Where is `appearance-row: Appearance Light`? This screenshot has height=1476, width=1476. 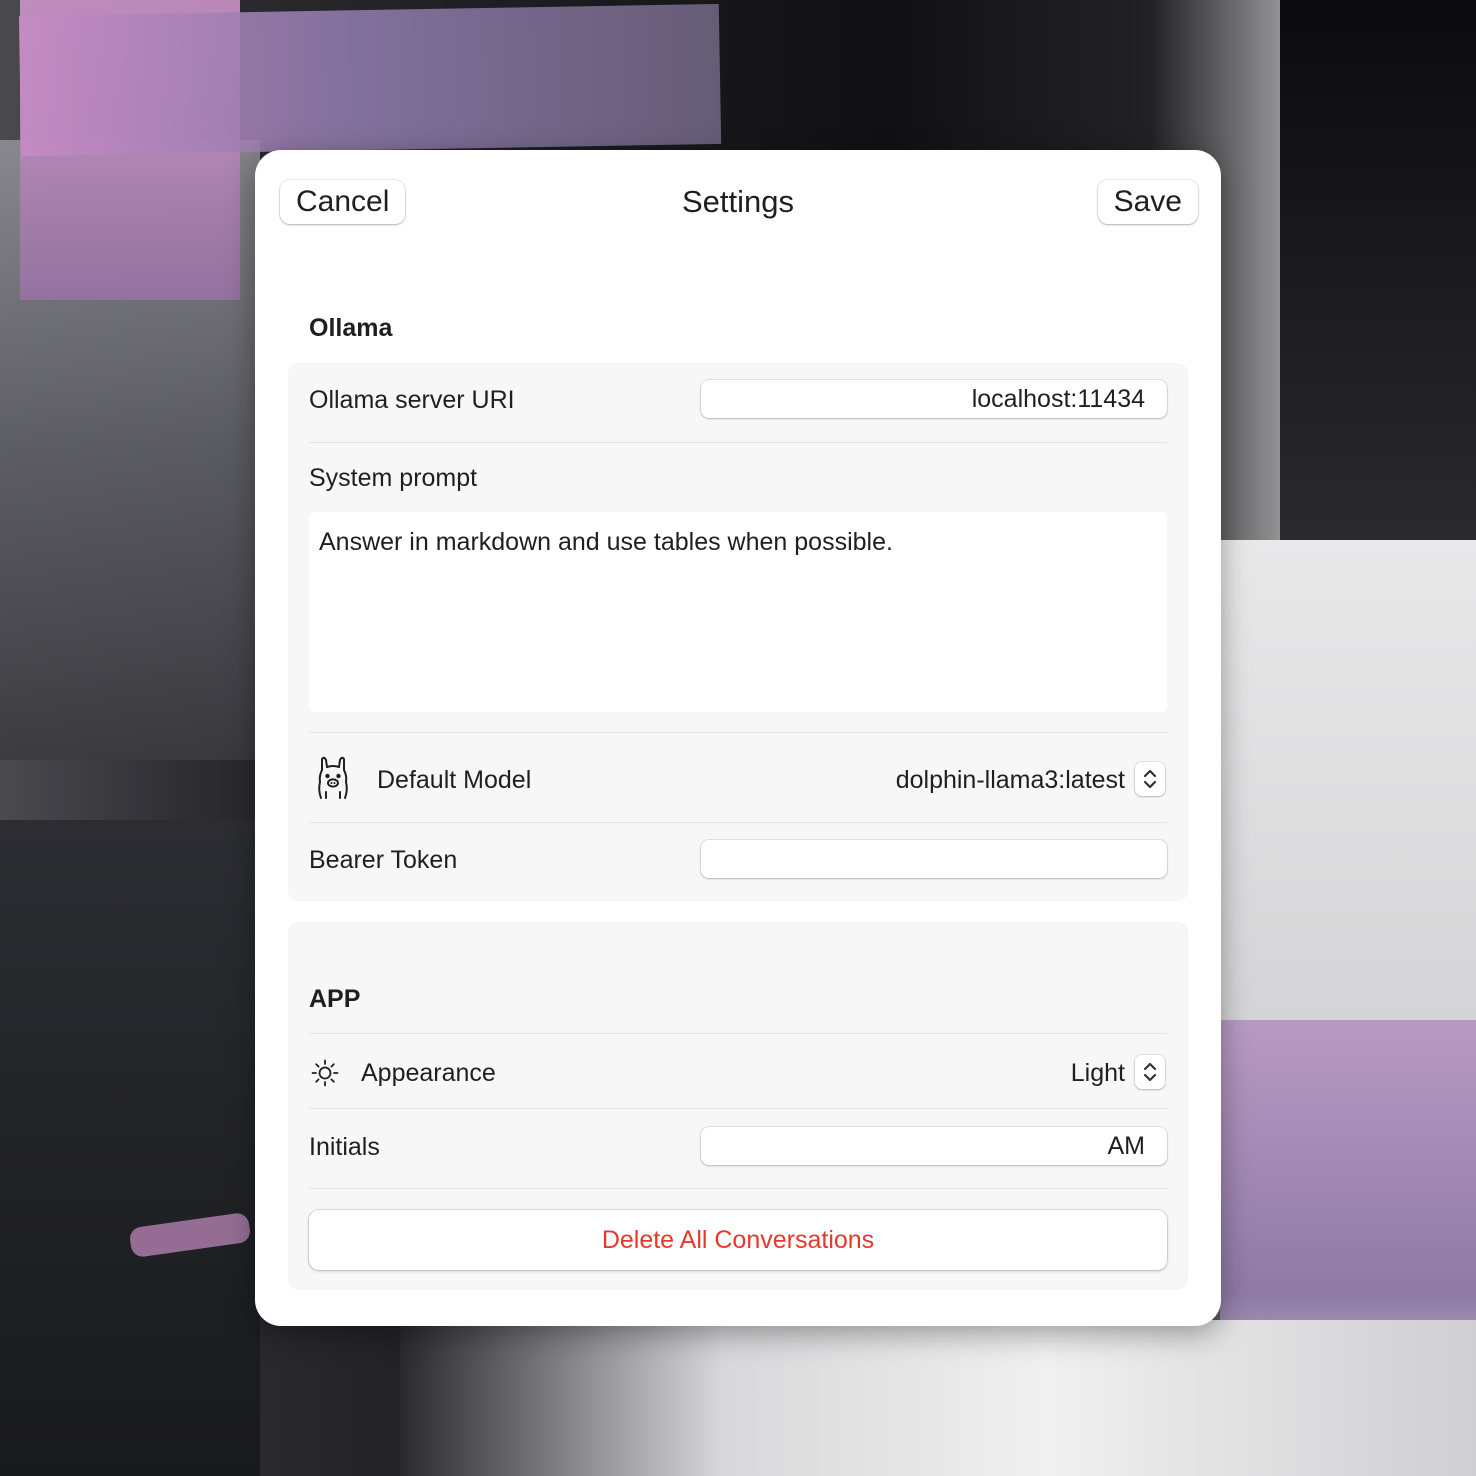 appearance-row: Appearance Light is located at coordinates (738, 1071).